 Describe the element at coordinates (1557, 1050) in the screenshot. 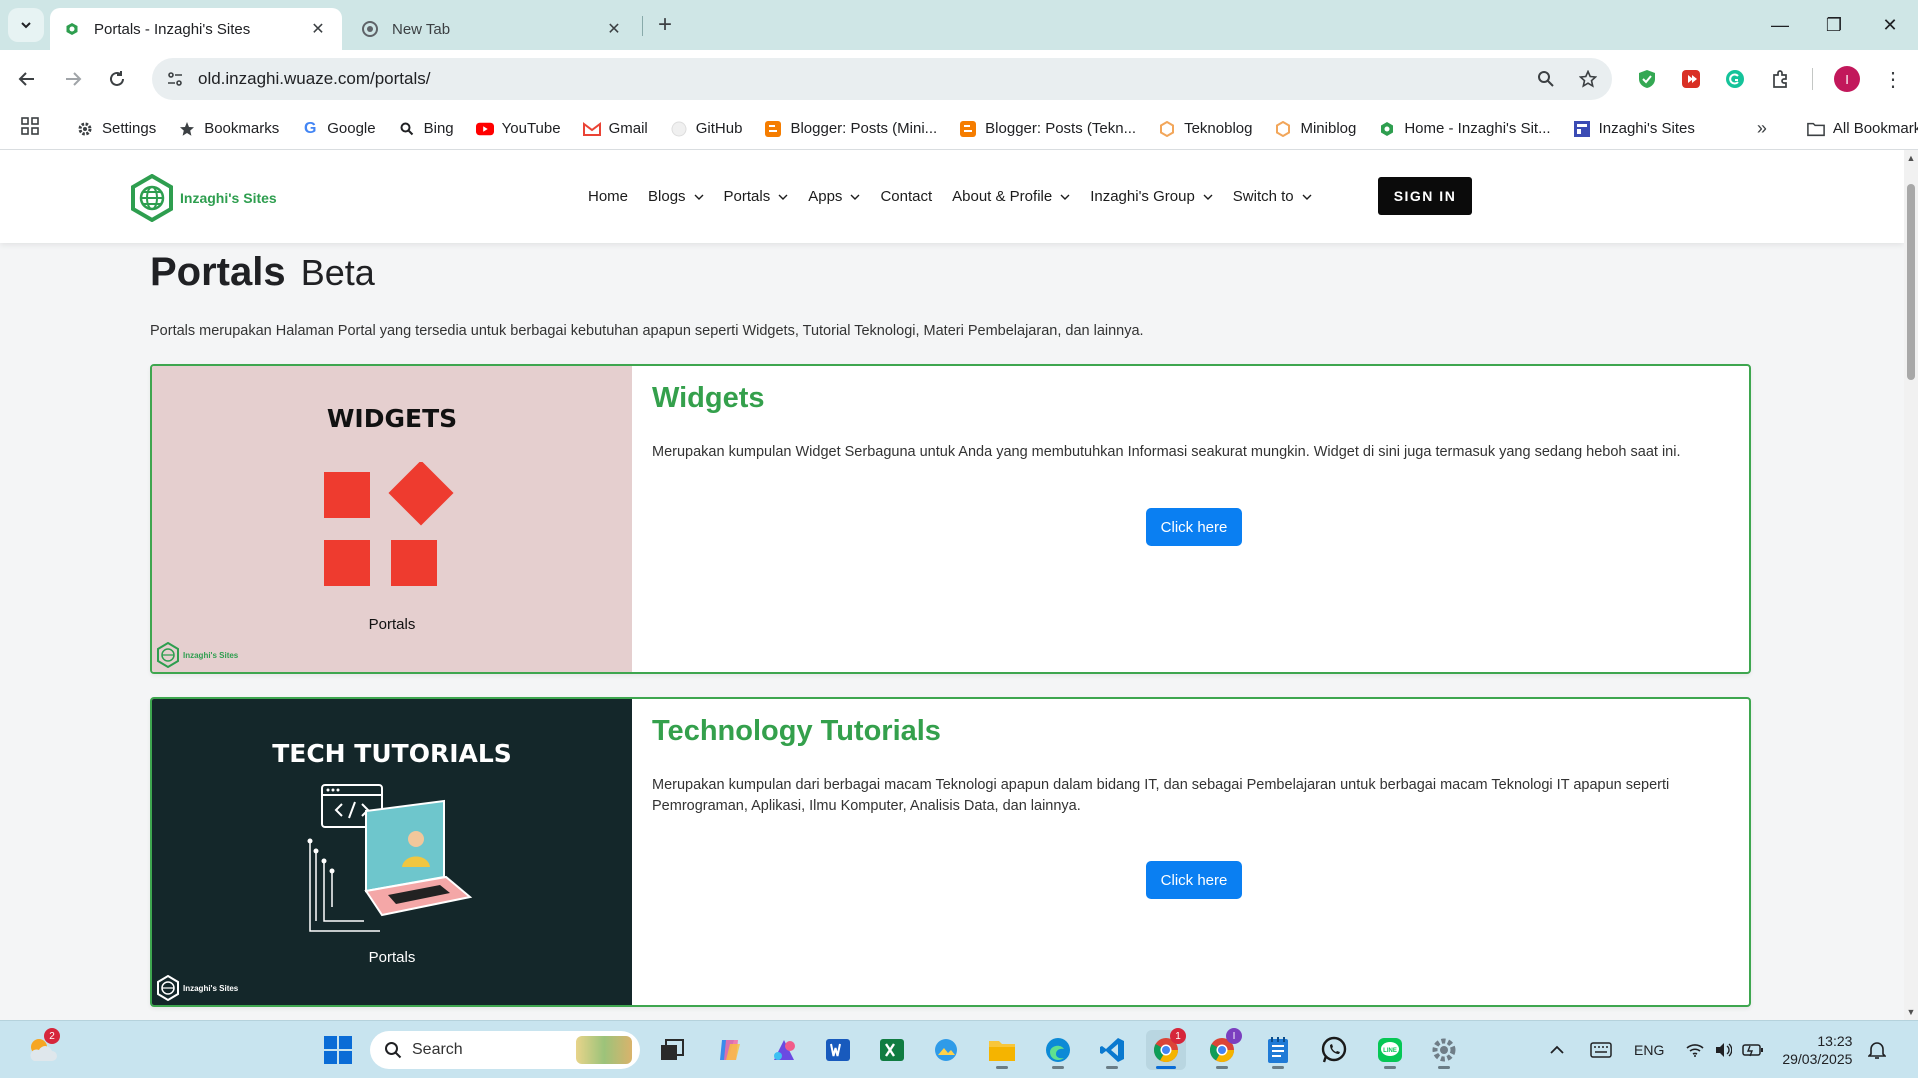

I see `chevron-up-icon` at that location.